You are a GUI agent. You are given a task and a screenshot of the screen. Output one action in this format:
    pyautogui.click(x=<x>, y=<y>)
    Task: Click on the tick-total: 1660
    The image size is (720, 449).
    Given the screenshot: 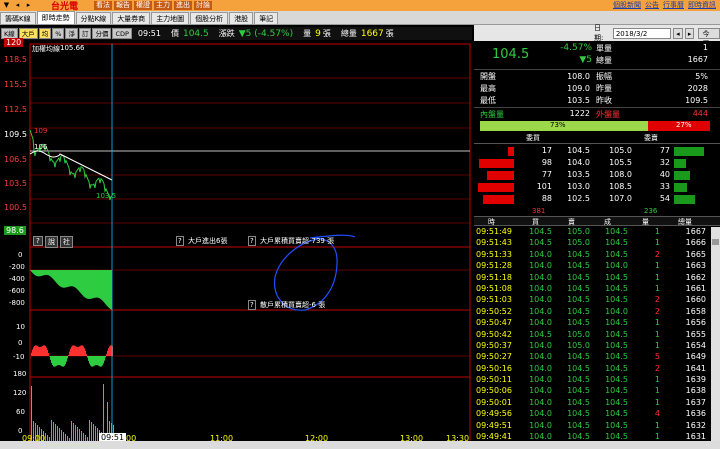 What is the action you would take?
    pyautogui.click(x=695, y=300)
    